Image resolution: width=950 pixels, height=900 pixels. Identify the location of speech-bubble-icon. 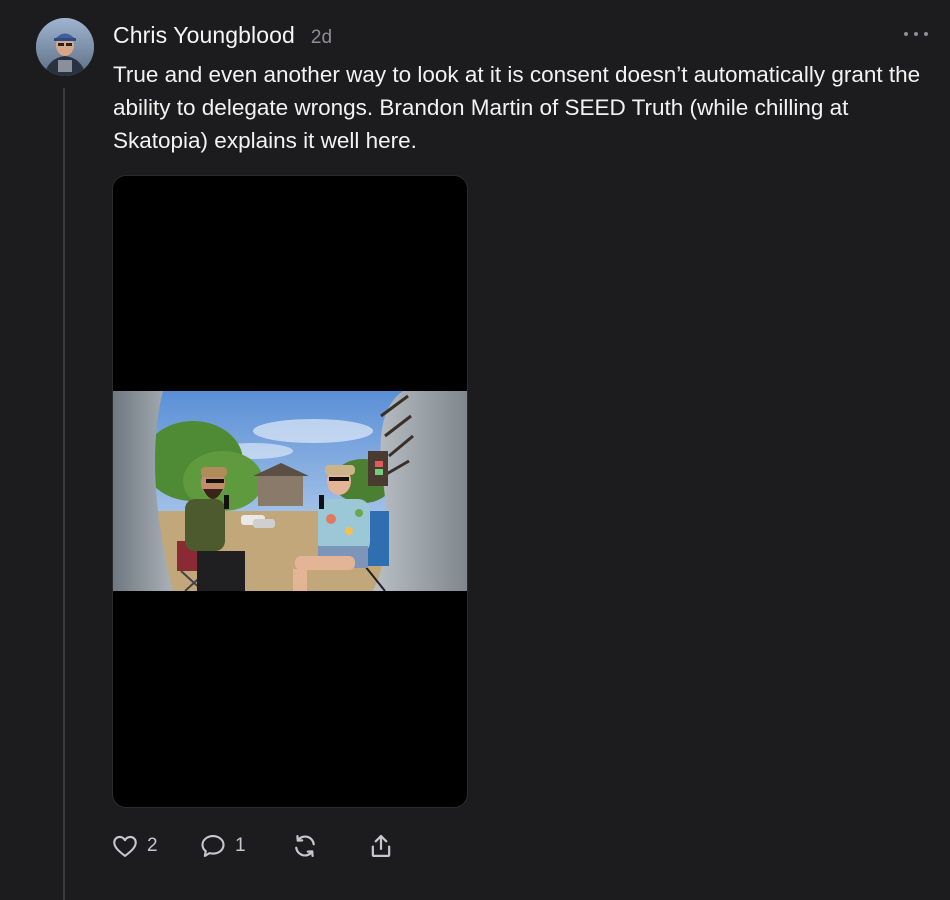
(213, 846).